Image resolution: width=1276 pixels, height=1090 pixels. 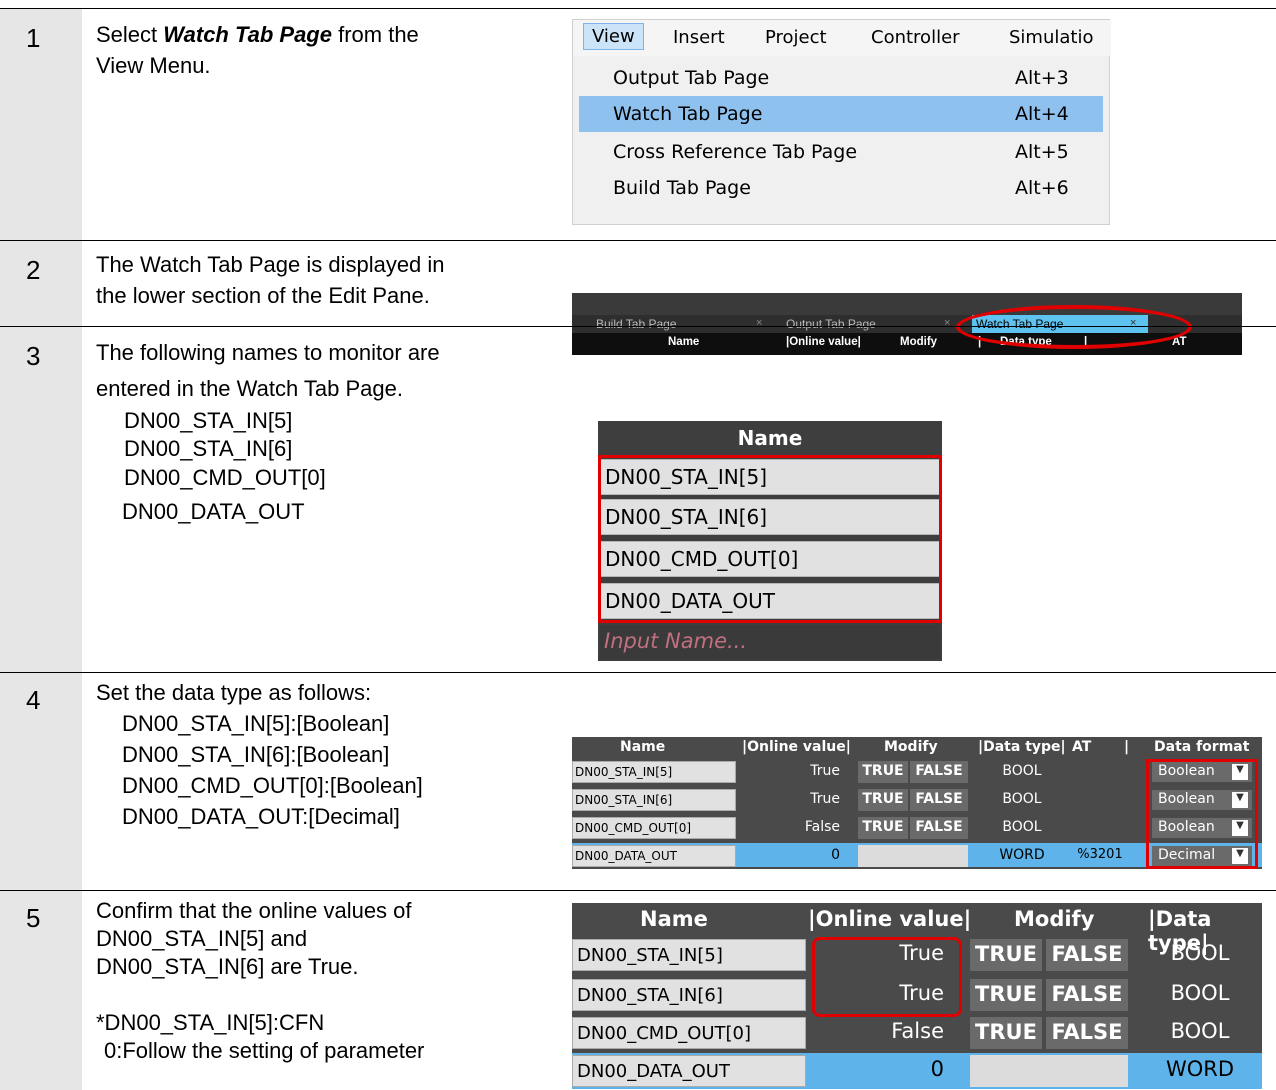 What do you see at coordinates (613, 36) in the screenshot?
I see `menu-view: View` at bounding box center [613, 36].